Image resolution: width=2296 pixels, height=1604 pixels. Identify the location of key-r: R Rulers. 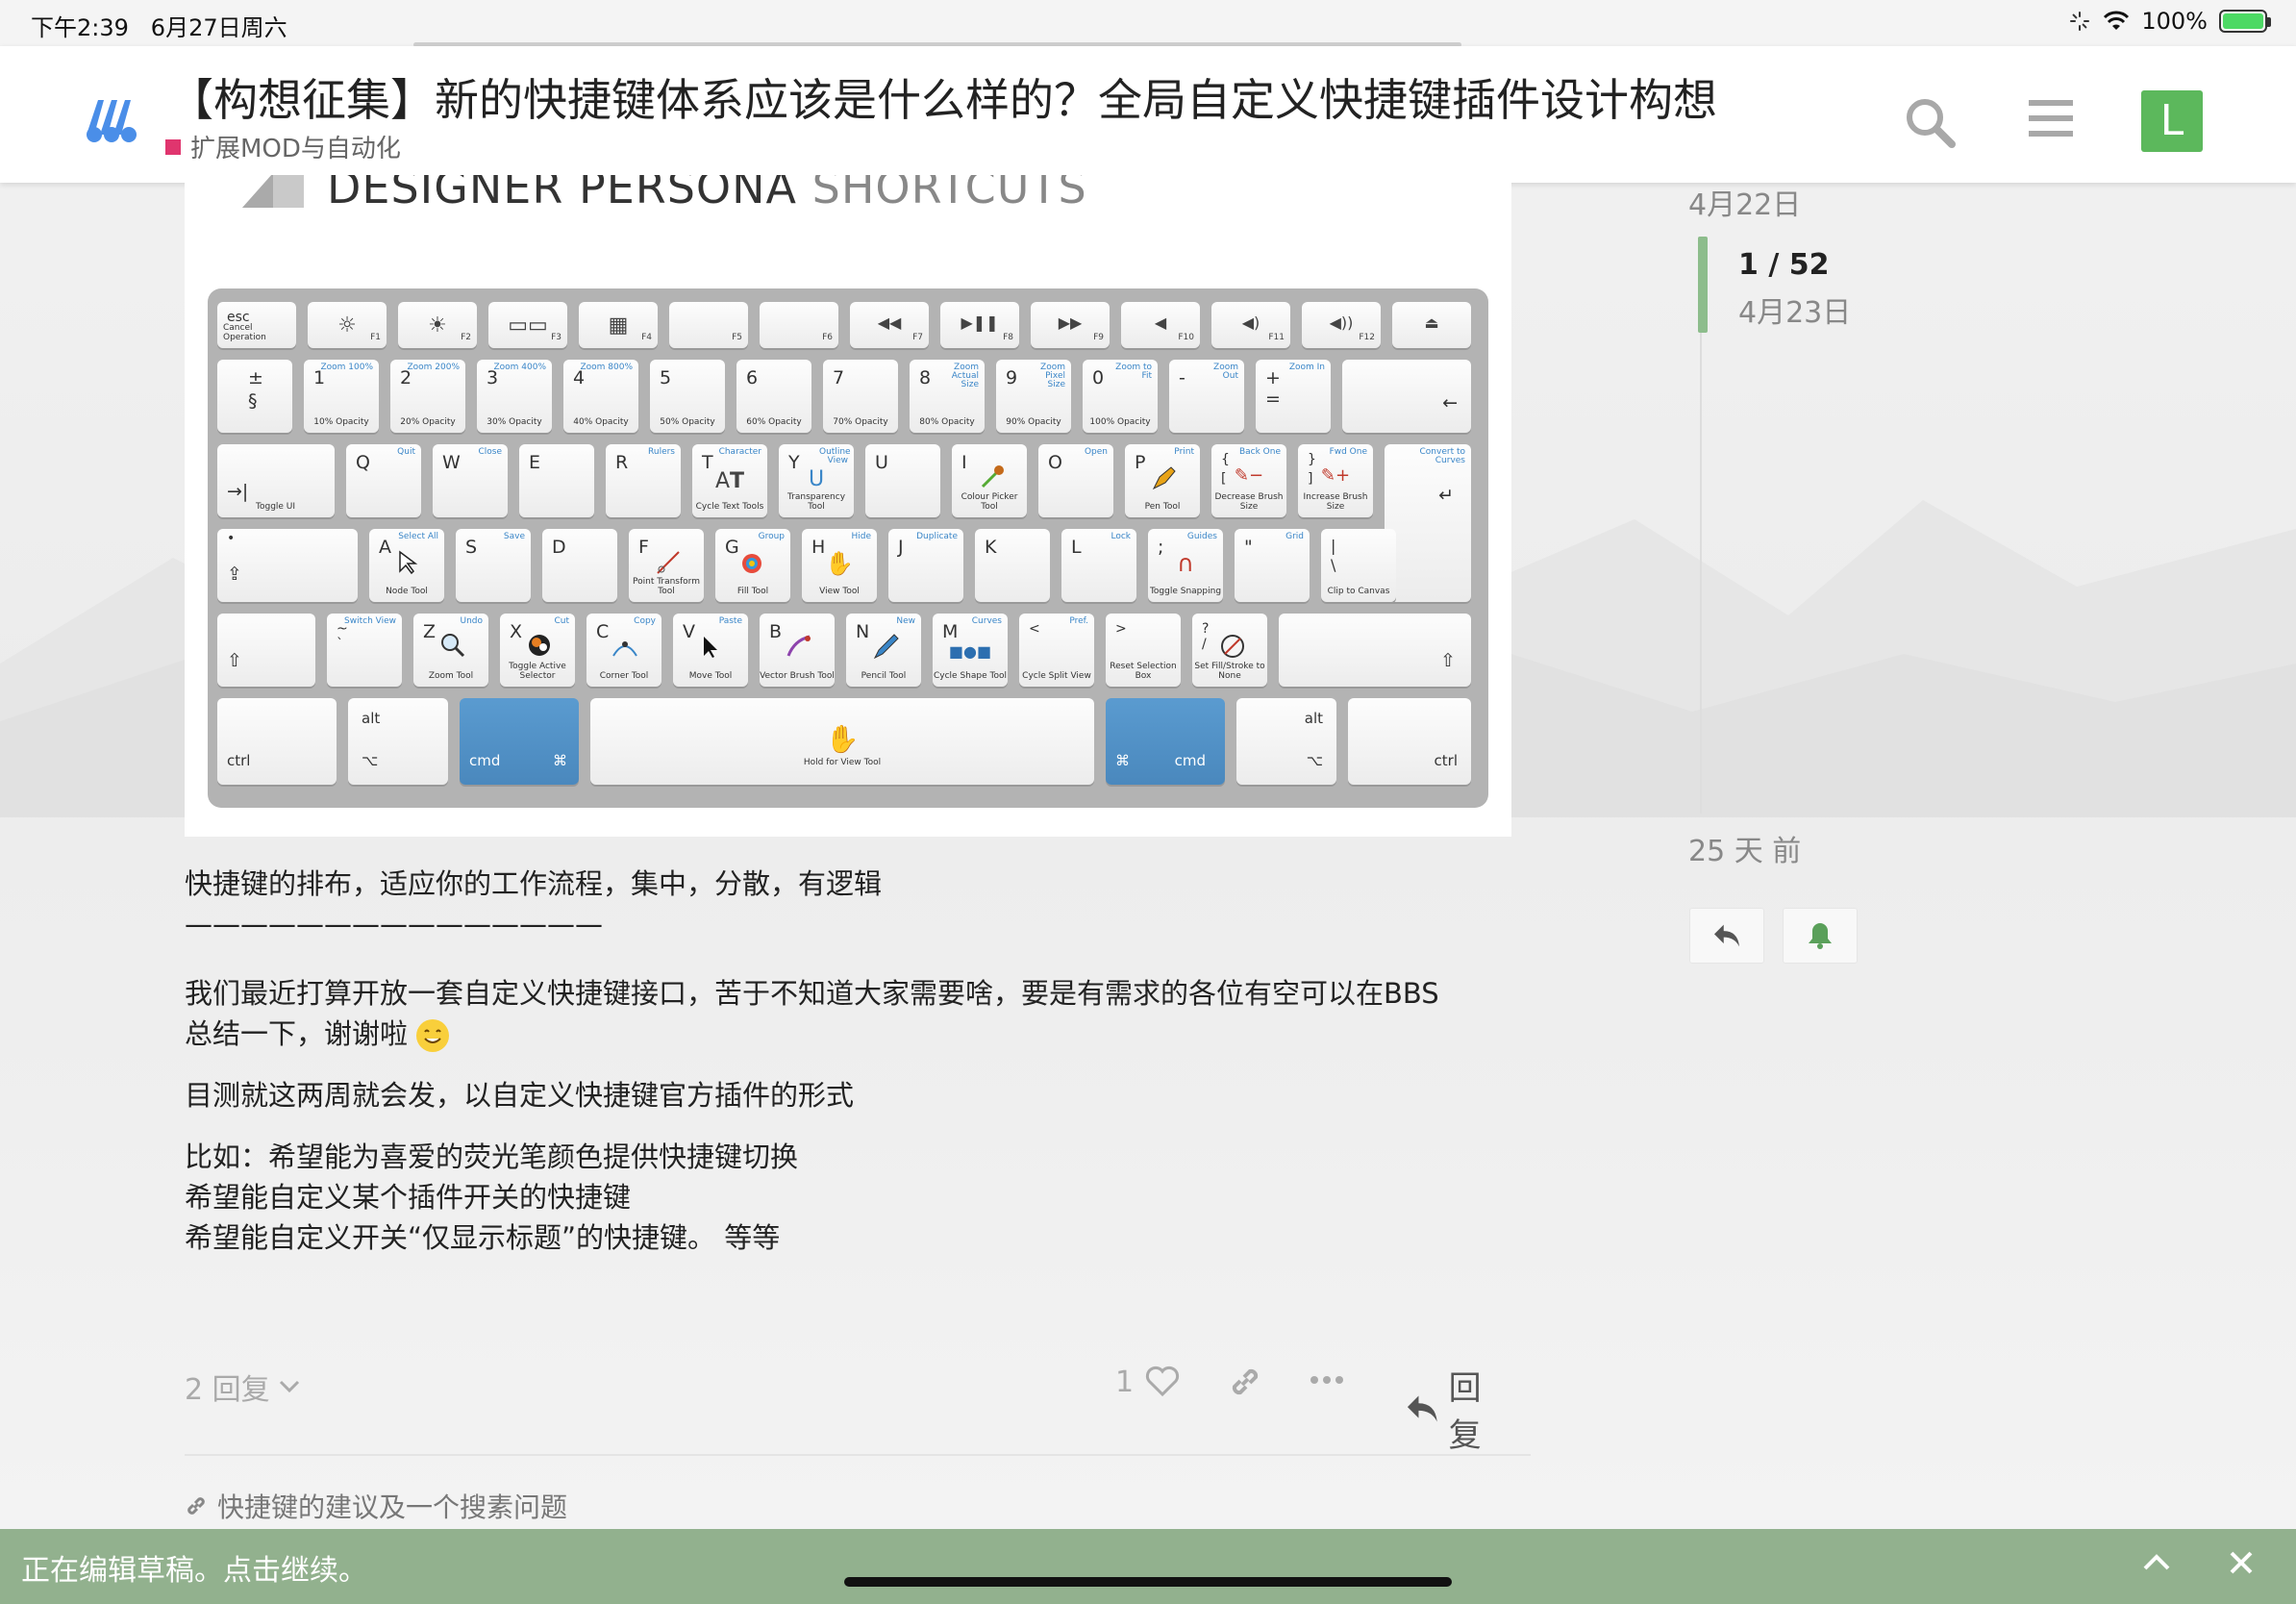
(643, 480).